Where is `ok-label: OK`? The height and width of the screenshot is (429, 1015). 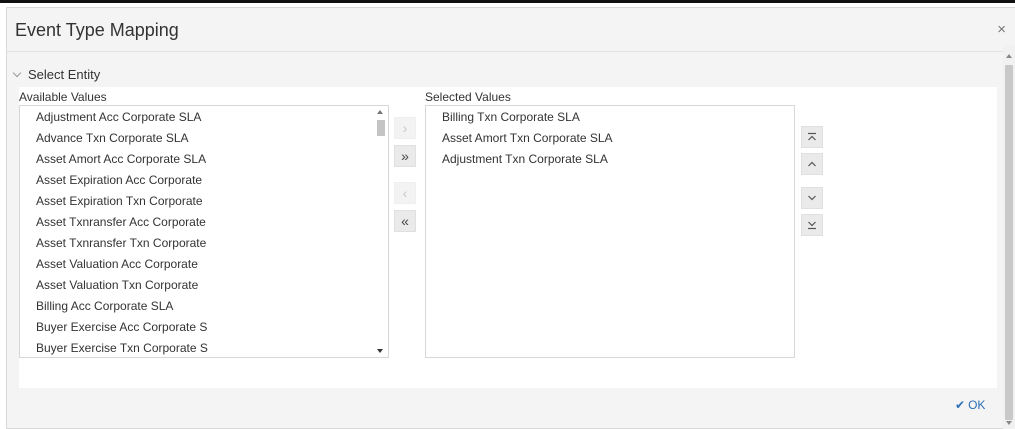
ok-label: OK is located at coordinates (977, 405).